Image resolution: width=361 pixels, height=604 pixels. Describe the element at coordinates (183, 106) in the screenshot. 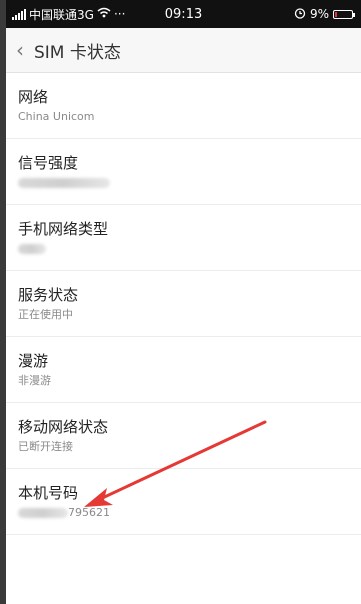

I see `list-item-network: 网络 China Unicom` at that location.